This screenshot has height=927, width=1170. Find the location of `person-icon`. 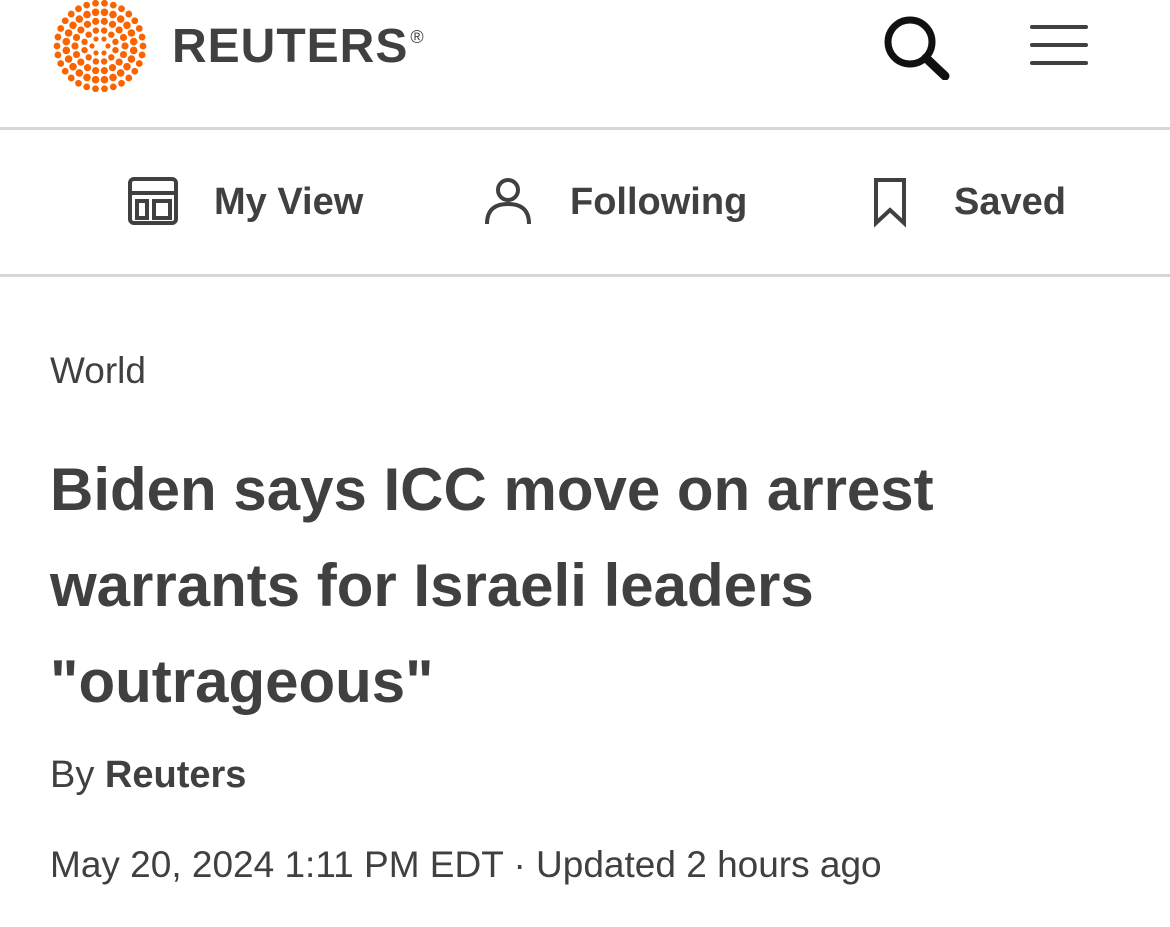

person-icon is located at coordinates (508, 201).